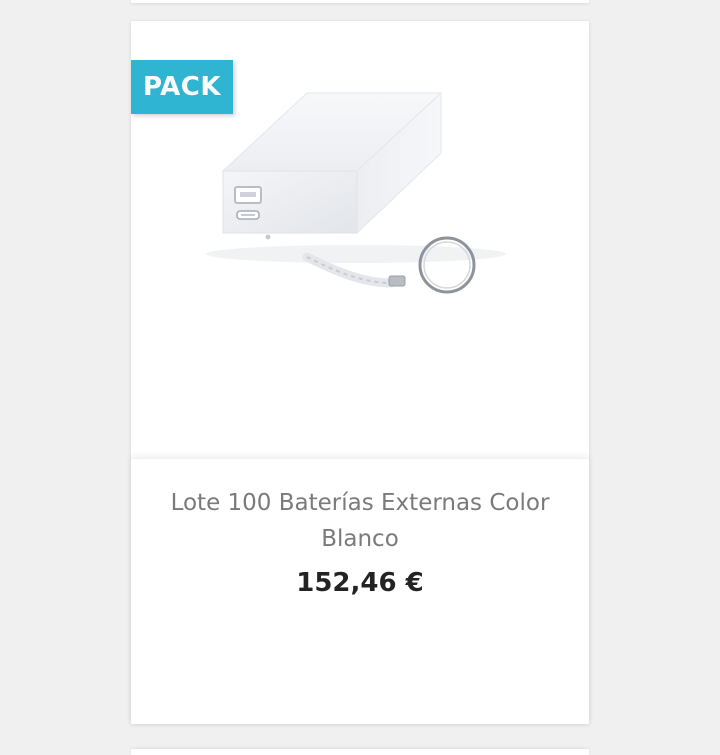 The image size is (720, 755). Describe the element at coordinates (360, 1) in the screenshot. I see `previous-product-card` at that location.